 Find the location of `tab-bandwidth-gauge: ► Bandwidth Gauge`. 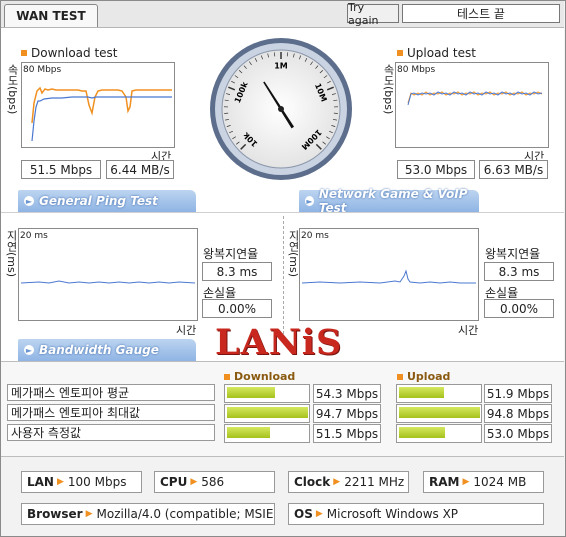

tab-bandwidth-gauge: ► Bandwidth Gauge is located at coordinates (107, 350).